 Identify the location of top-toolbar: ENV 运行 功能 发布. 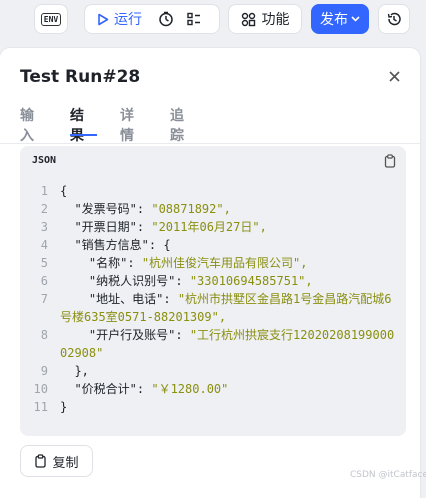
(213, 20).